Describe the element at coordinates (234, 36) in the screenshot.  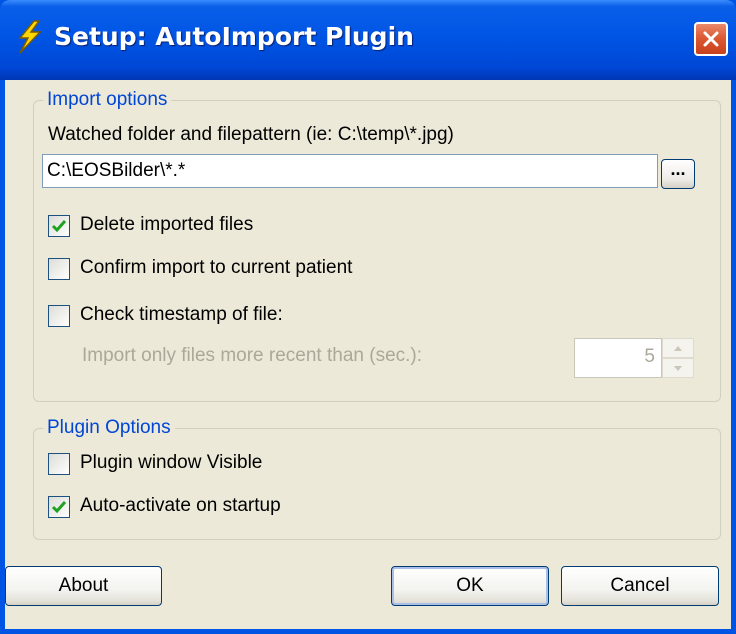
I see `window-title: Setup: AutoImport Plugin` at that location.